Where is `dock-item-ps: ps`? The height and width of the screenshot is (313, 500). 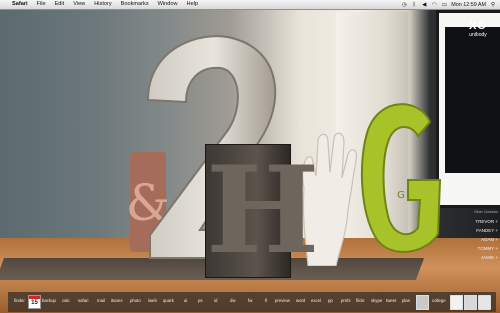
dock-item-ps: ps is located at coordinates (200, 300).